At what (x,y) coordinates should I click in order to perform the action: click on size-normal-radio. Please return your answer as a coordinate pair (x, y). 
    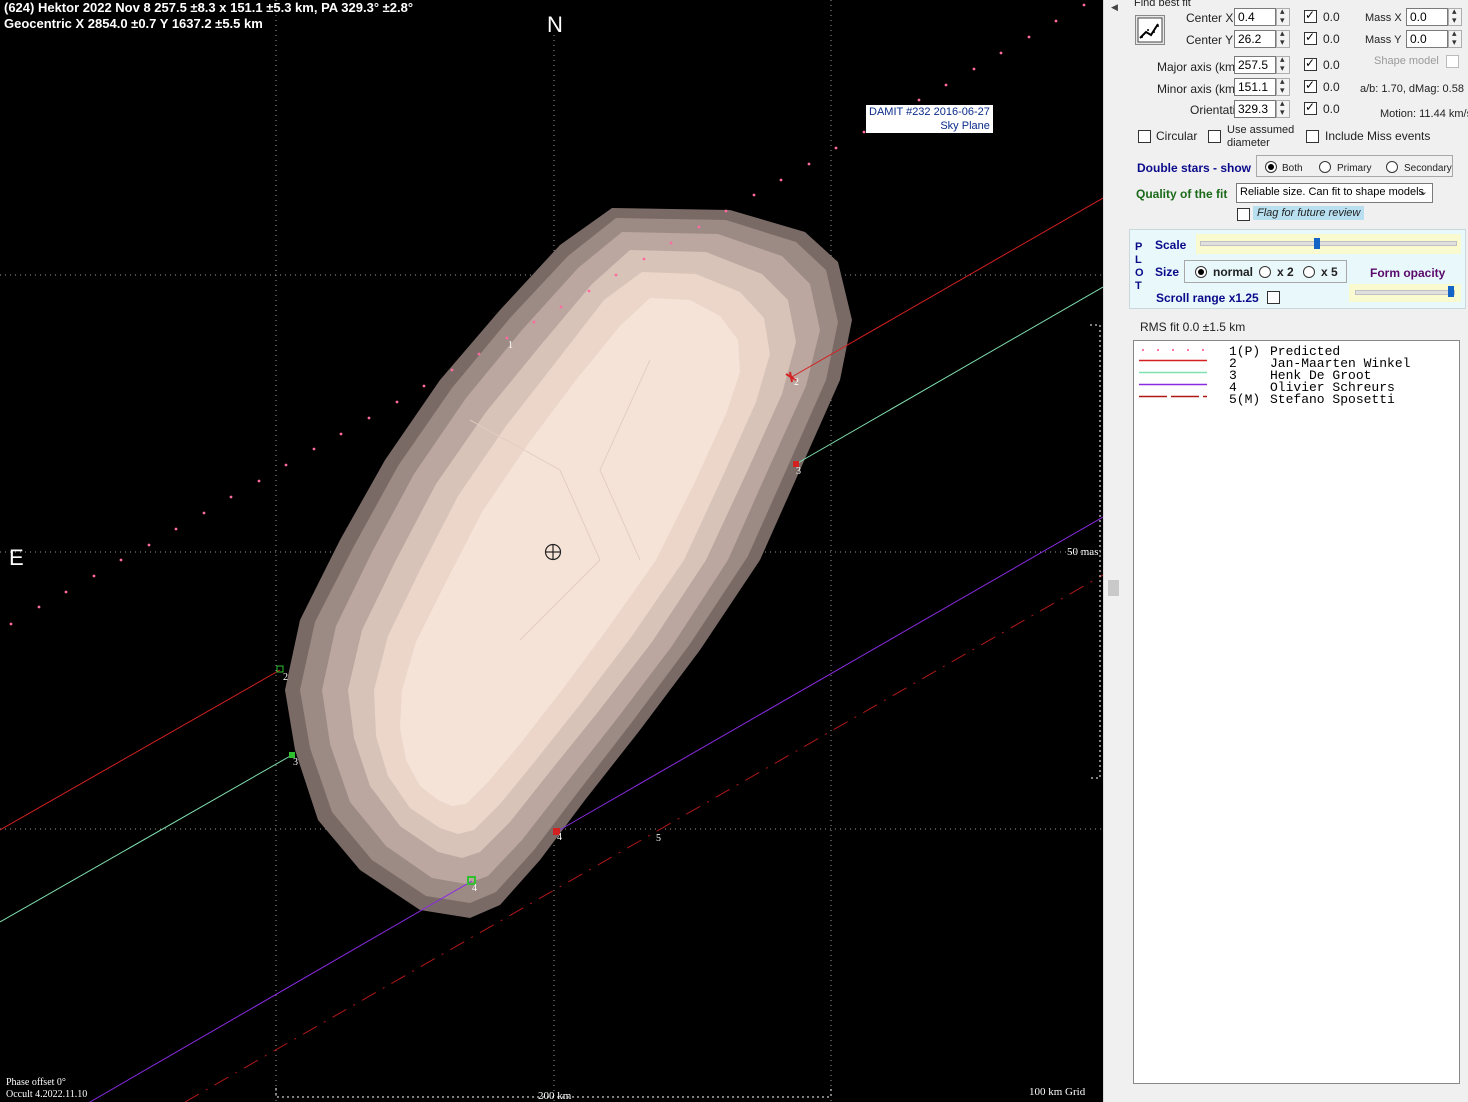
    Looking at the image, I should click on (1201, 272).